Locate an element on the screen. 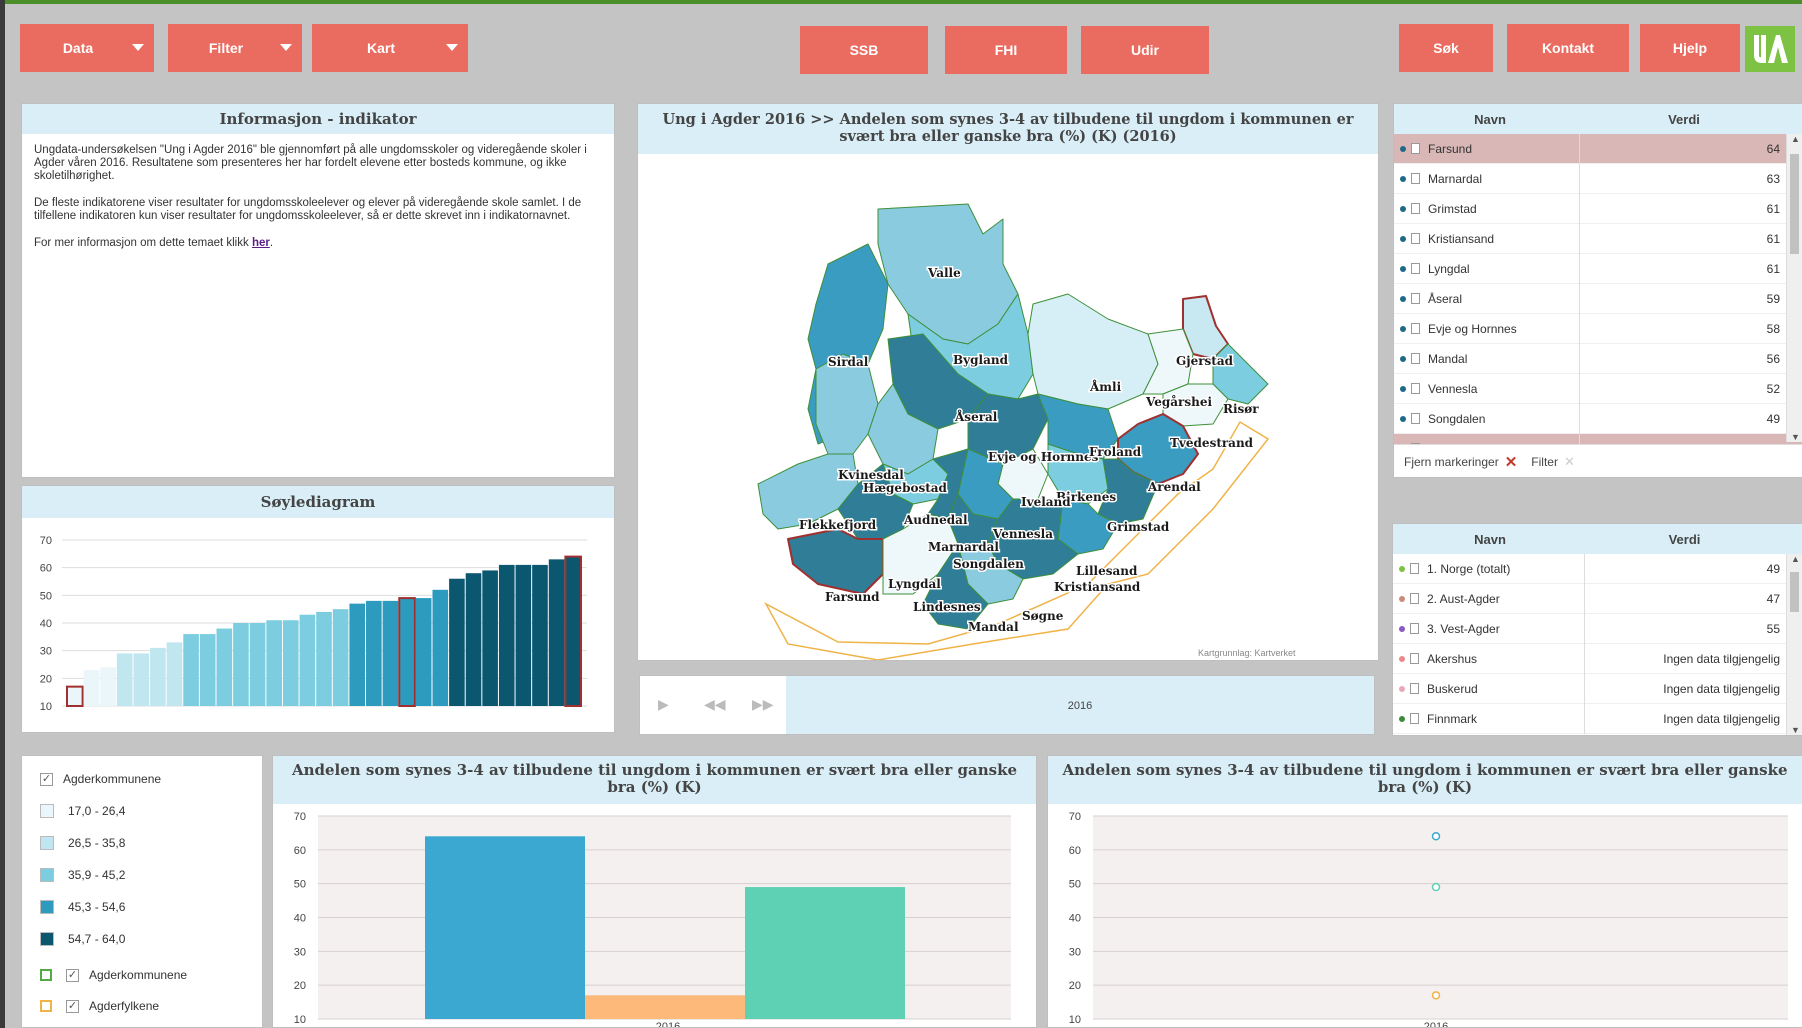  table2-scrollbar: ▲ ▼ is located at coordinates (1794, 644).